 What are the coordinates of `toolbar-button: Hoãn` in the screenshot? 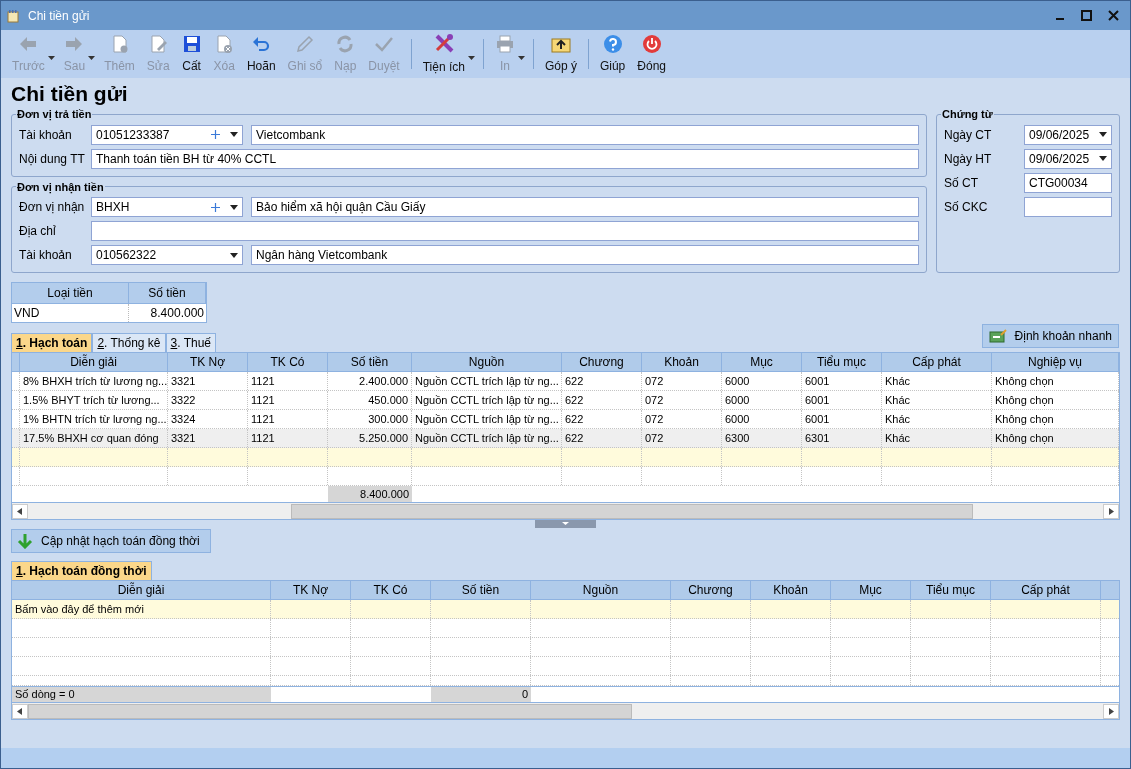 It's located at (261, 54).